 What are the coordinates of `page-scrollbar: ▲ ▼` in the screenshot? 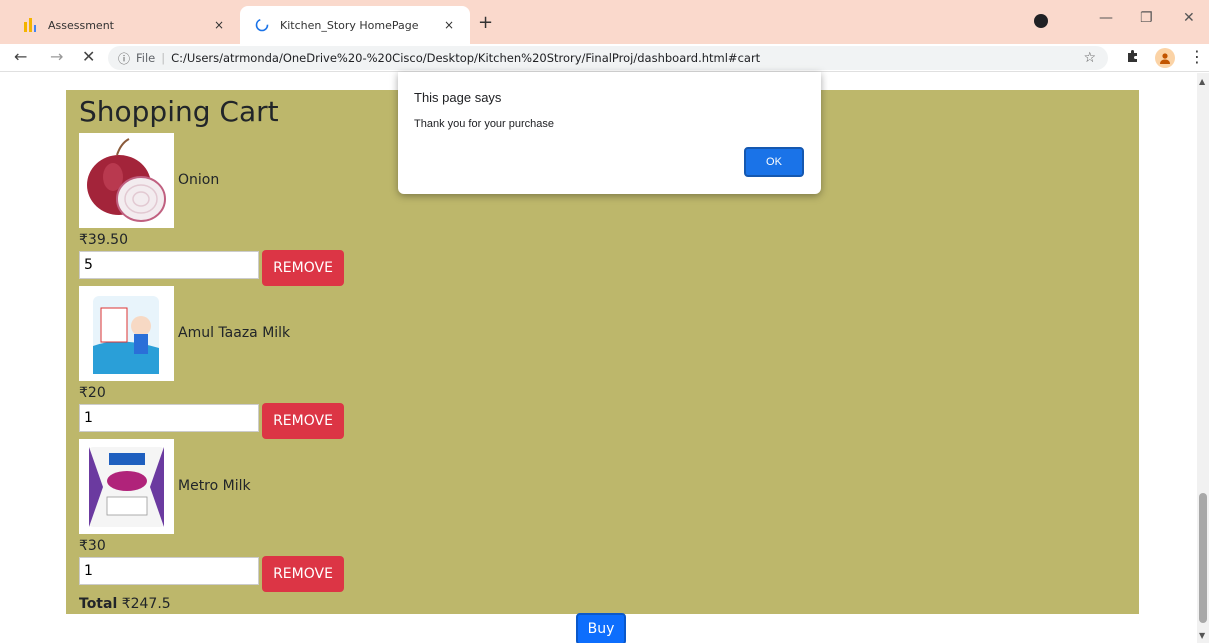 It's located at (1203, 358).